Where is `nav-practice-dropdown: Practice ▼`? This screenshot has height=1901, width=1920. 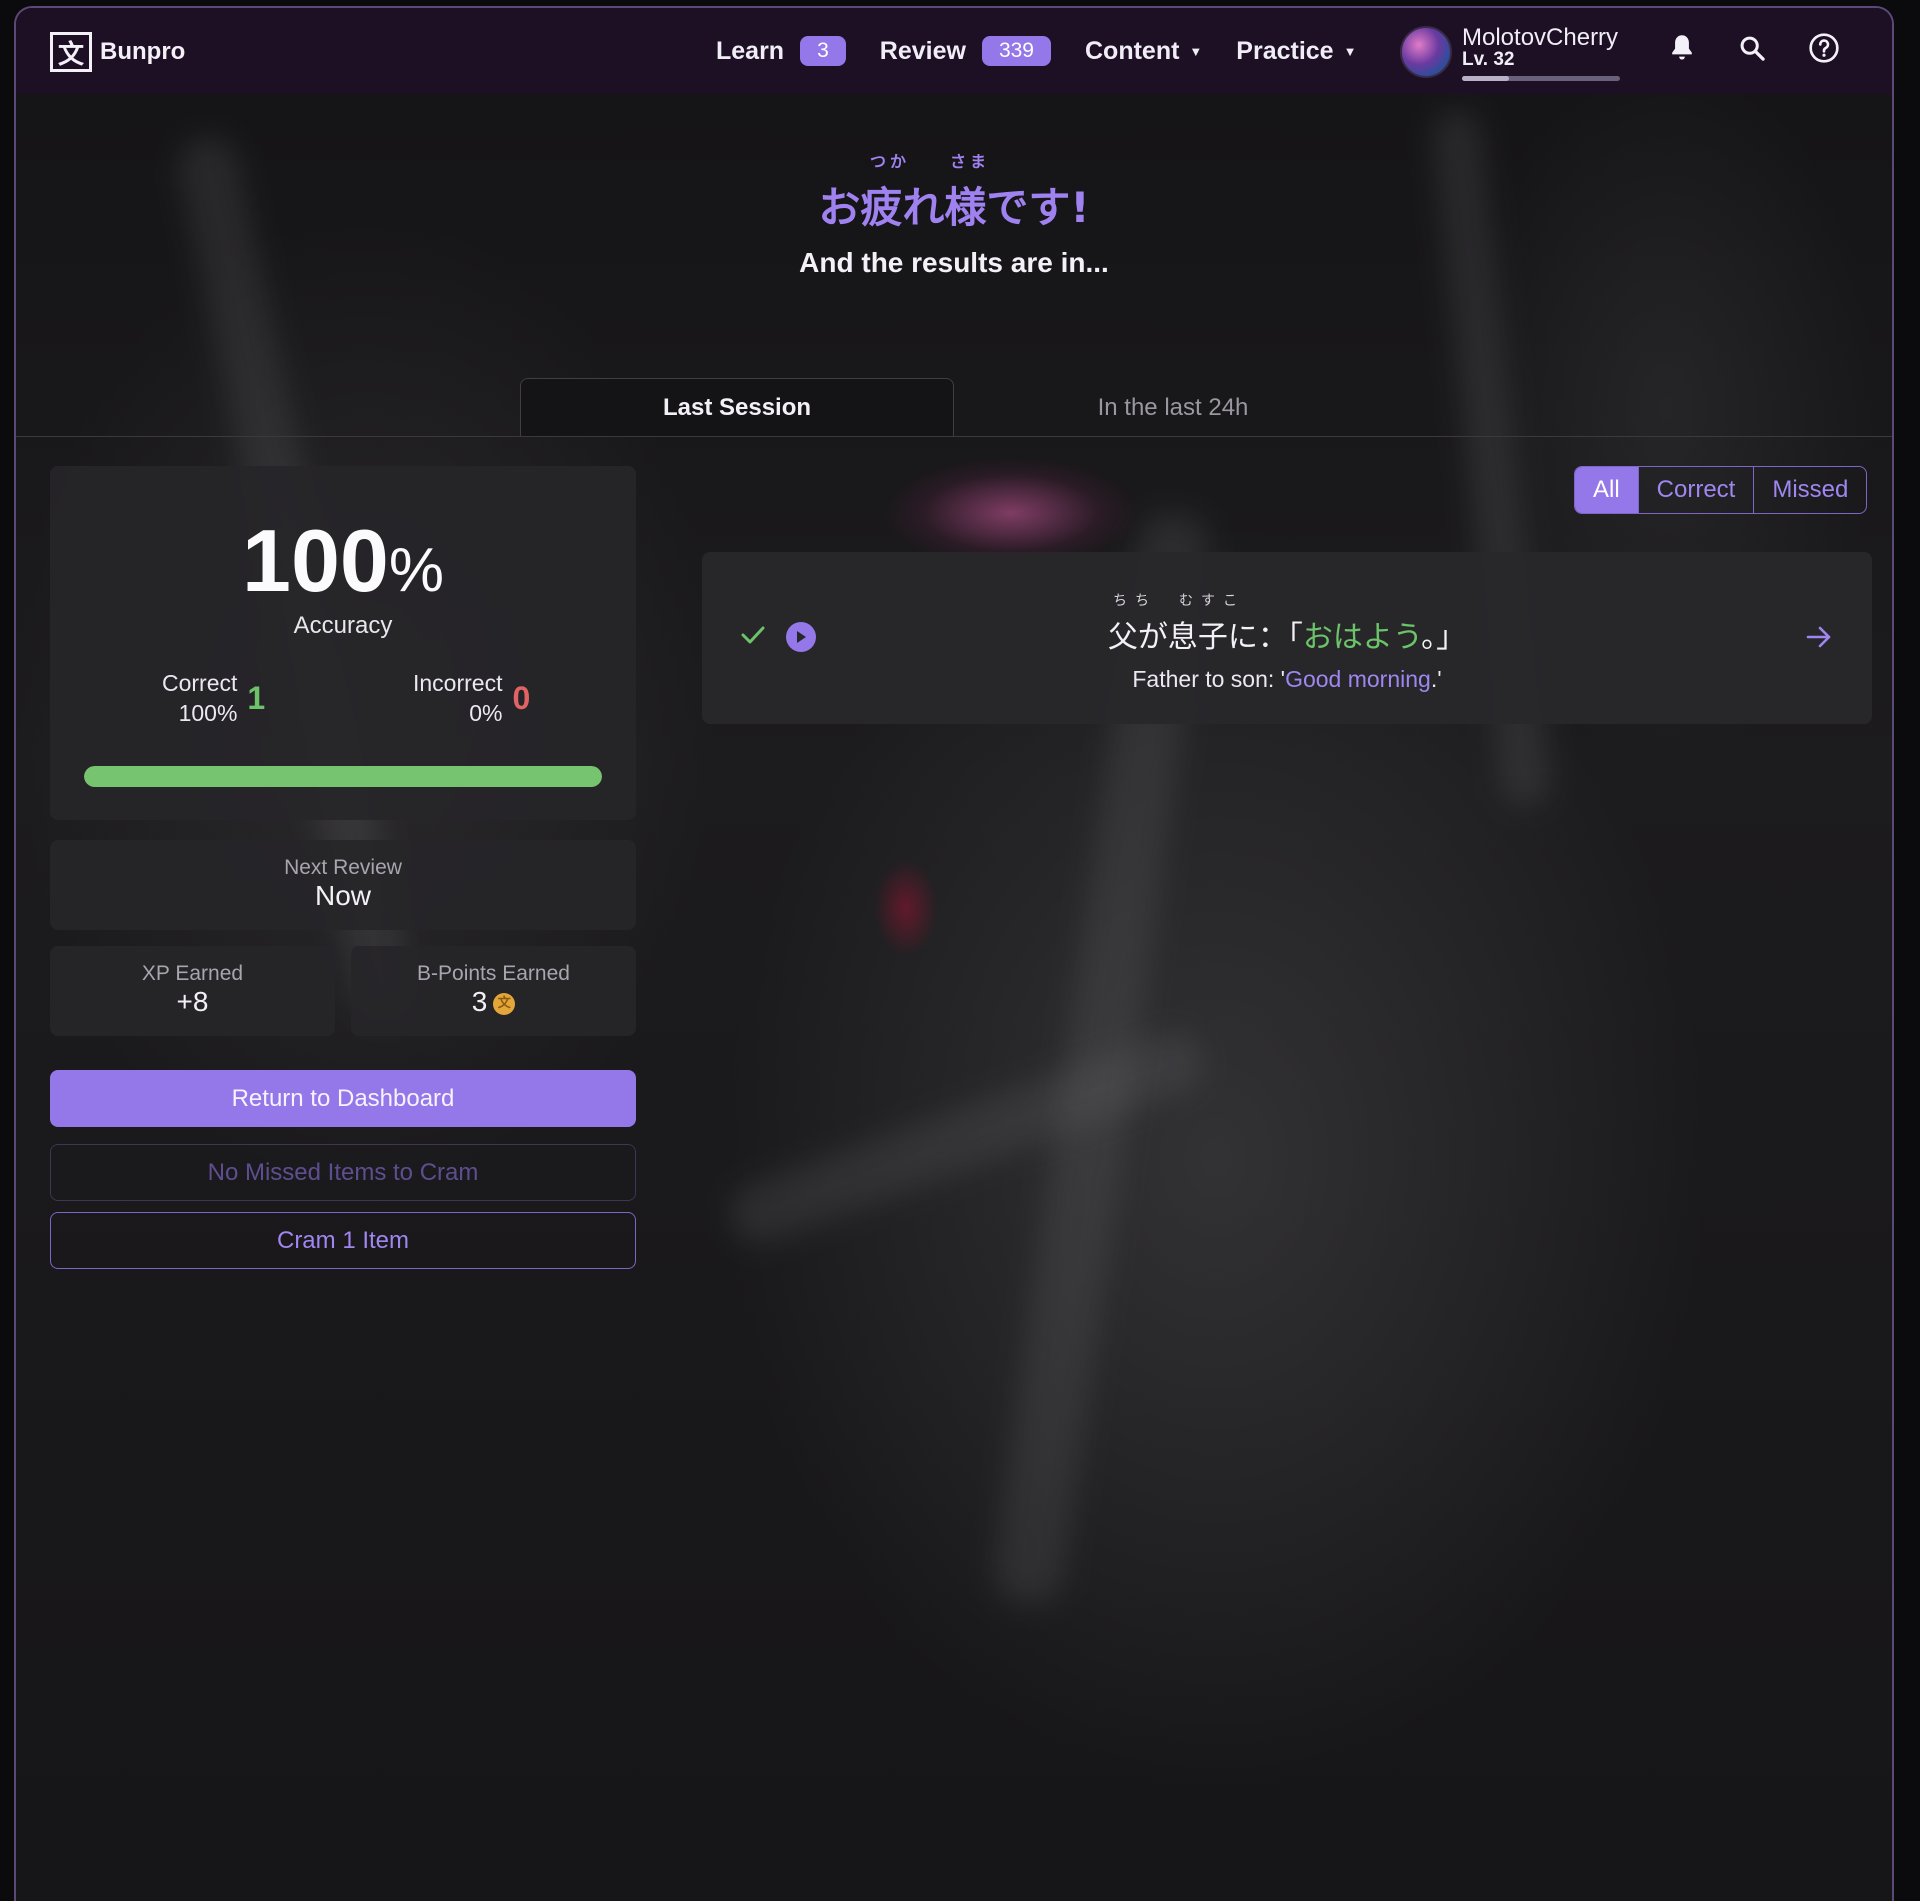 nav-practice-dropdown: Practice ▼ is located at coordinates (1296, 51).